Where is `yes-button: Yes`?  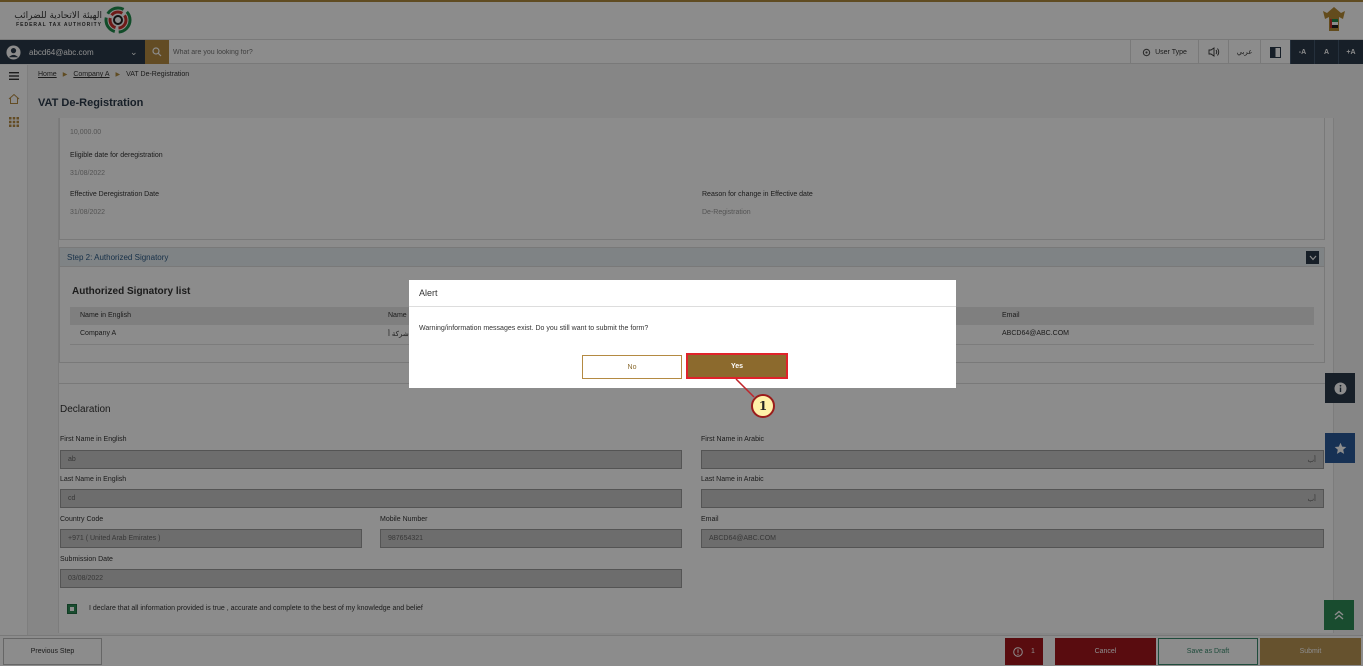 yes-button: Yes is located at coordinates (737, 366).